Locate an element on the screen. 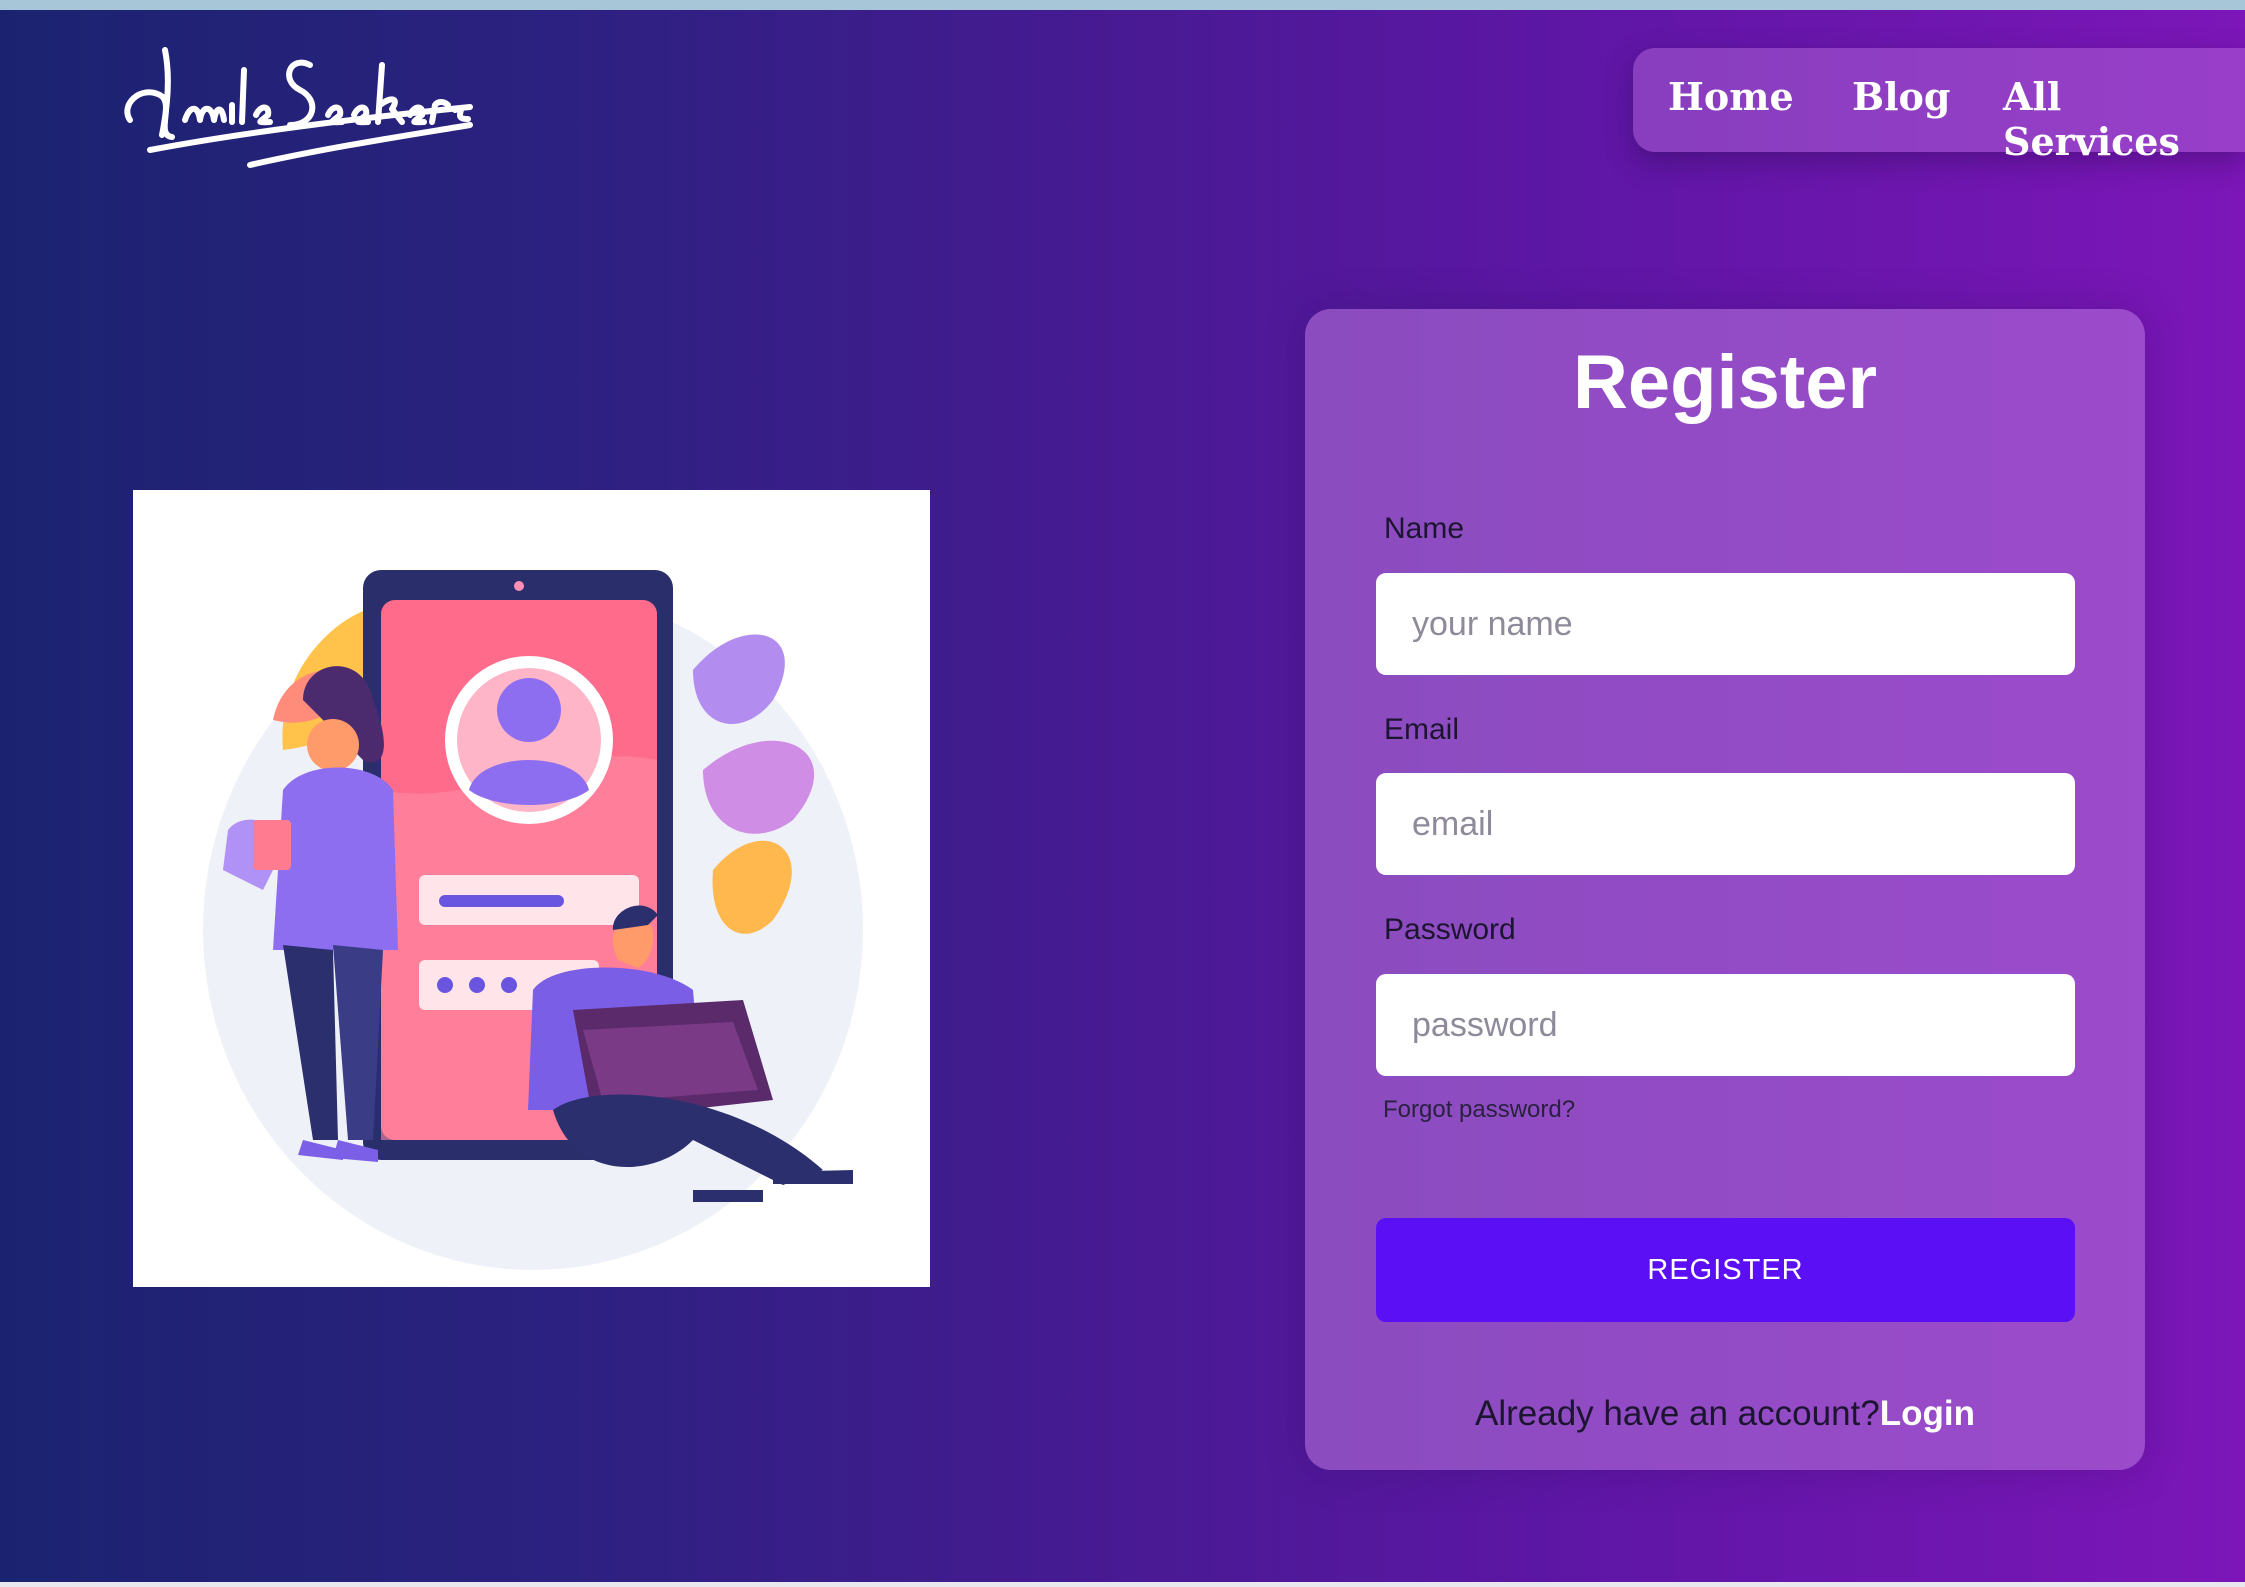 The width and height of the screenshot is (2245, 1587). nav-all-services-link: All Services is located at coordinates (2124, 119).